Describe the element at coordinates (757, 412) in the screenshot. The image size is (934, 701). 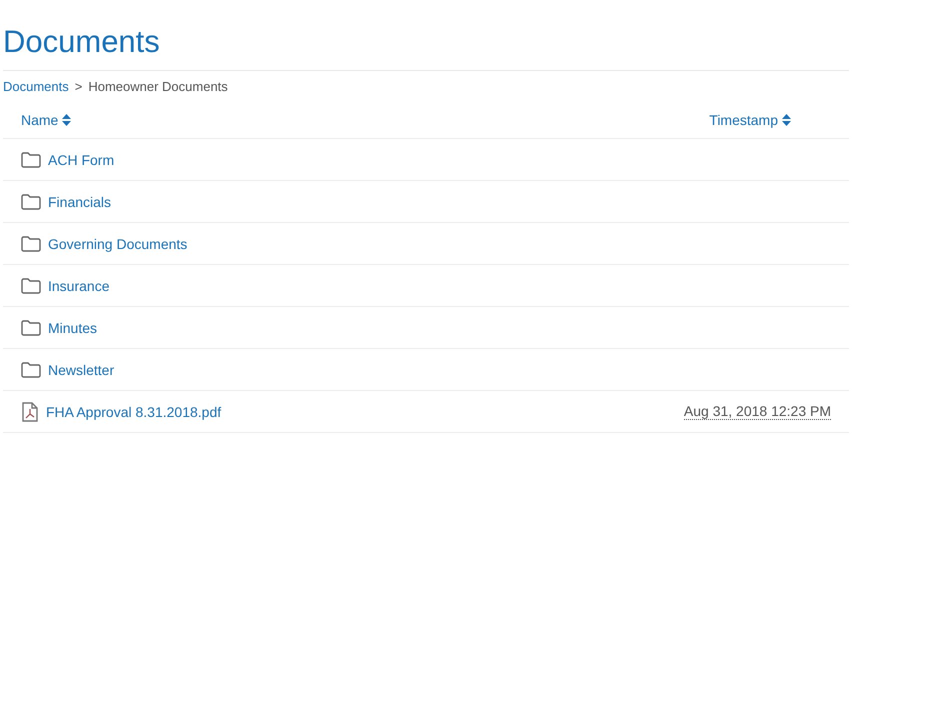
I see `timestamp: Aug 31, 2018 12:23 PM` at that location.